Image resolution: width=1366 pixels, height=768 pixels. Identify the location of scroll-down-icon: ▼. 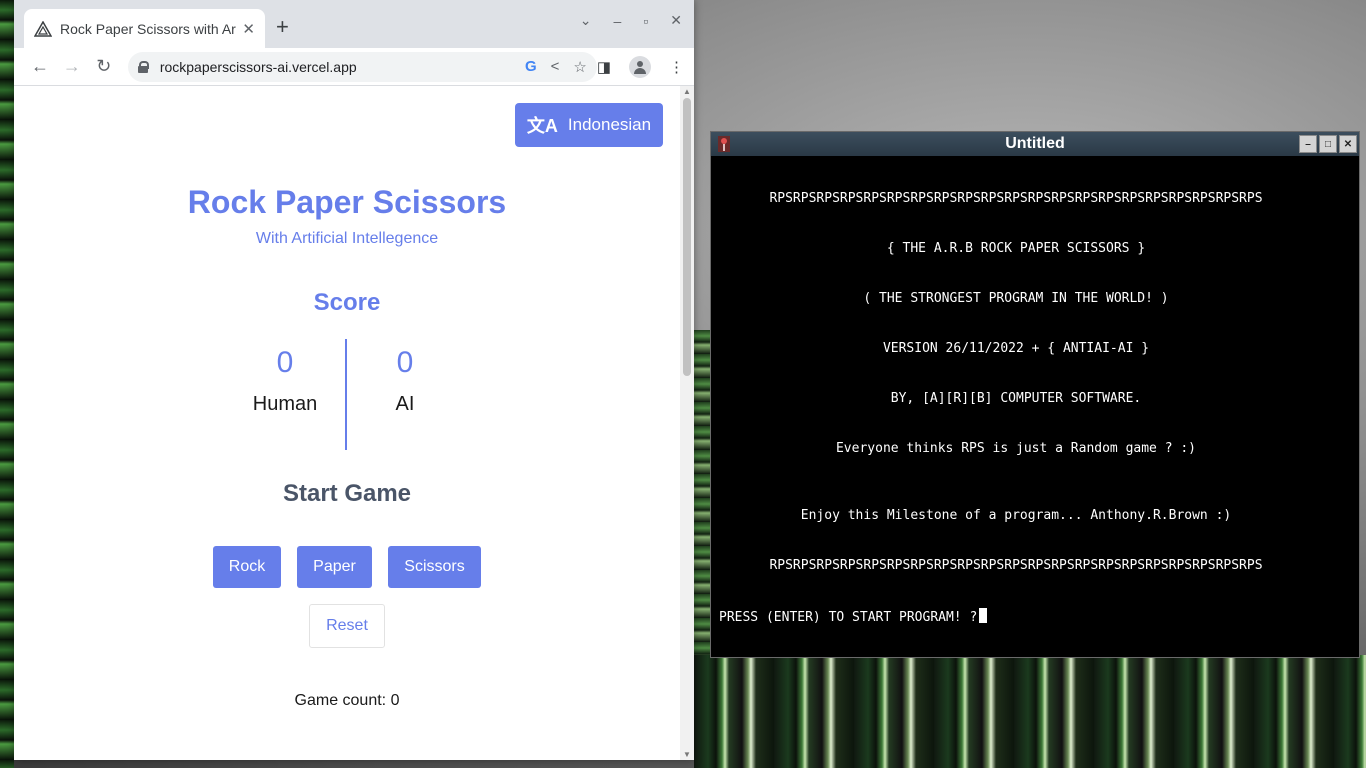
(687, 754).